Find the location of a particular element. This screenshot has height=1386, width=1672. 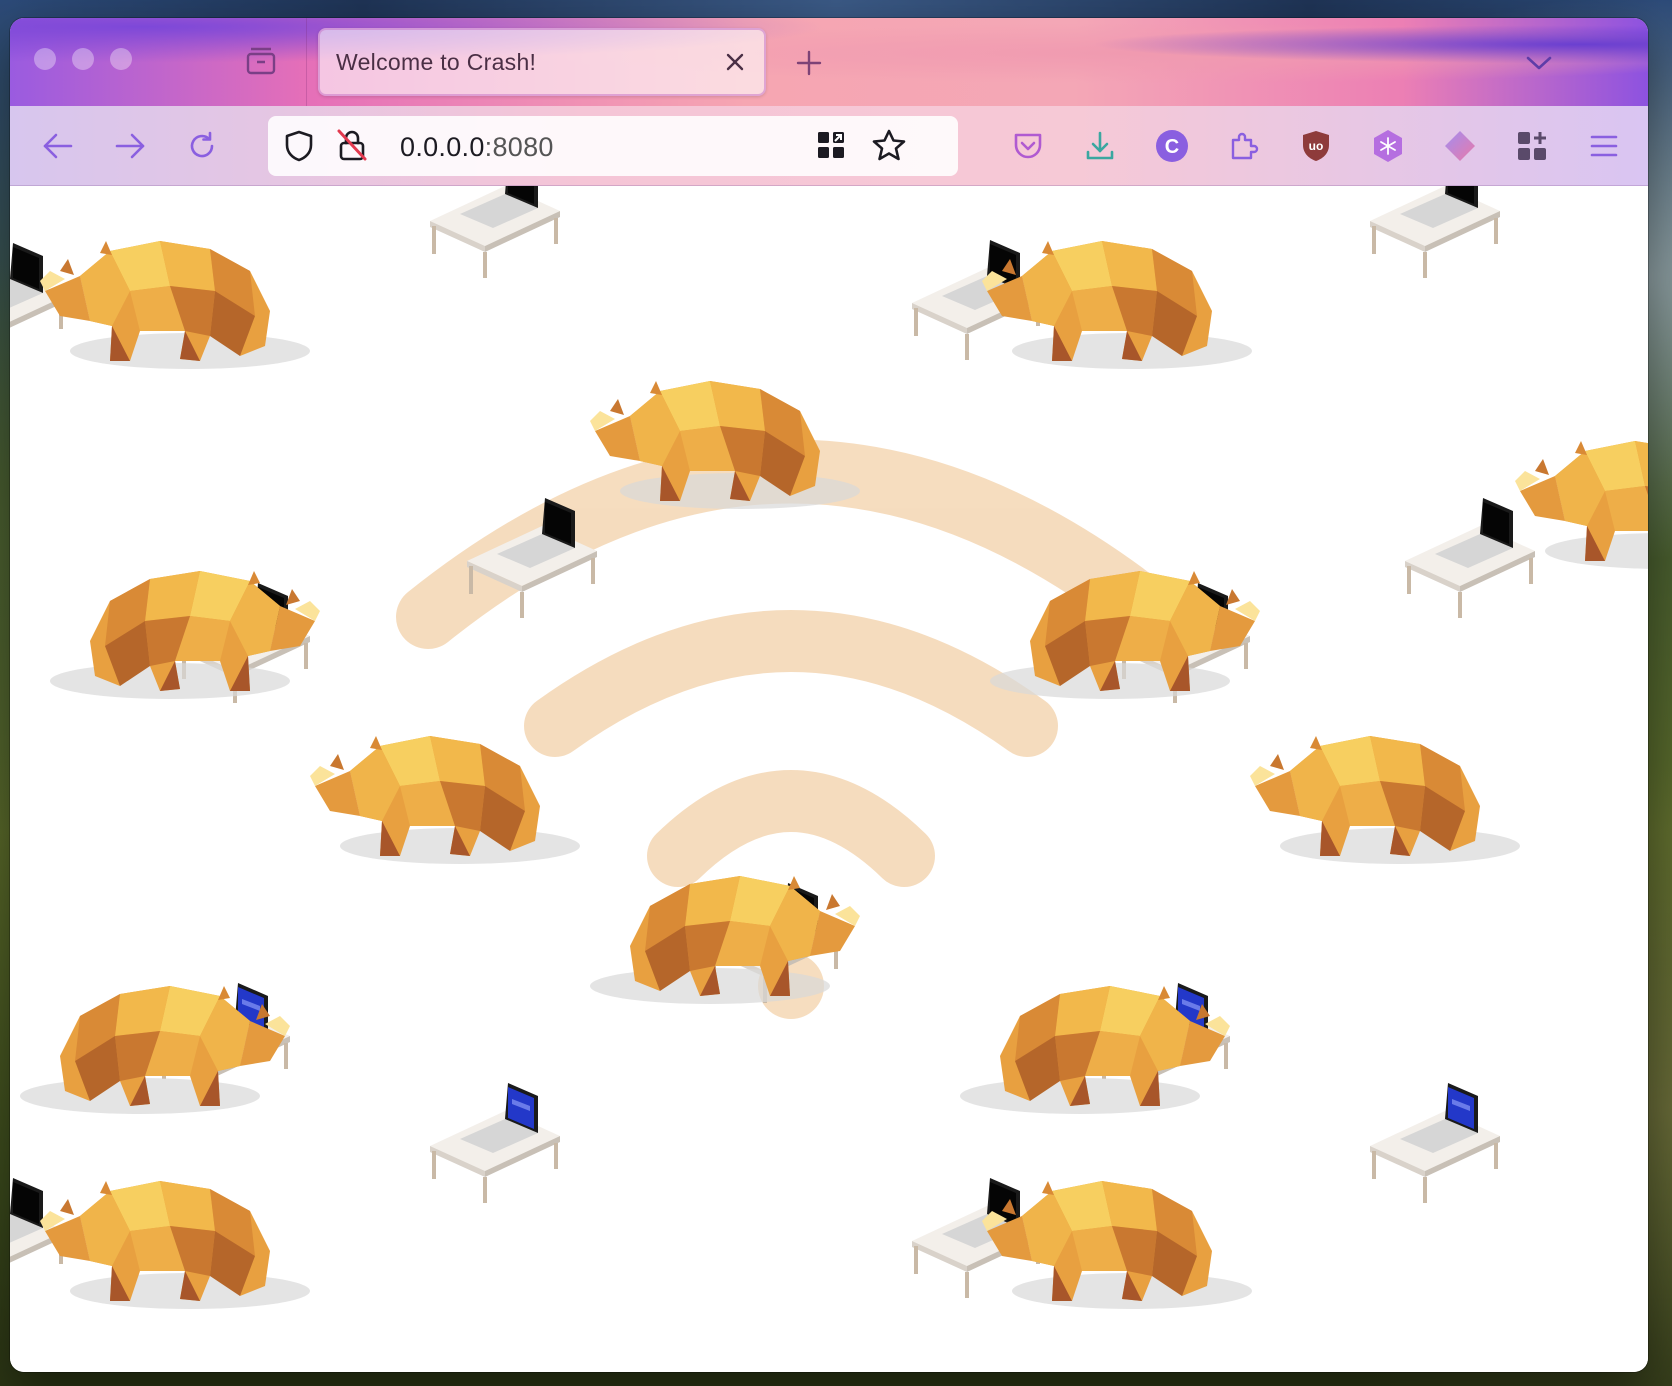

tab-title: Welcome to Crash! is located at coordinates (436, 61).